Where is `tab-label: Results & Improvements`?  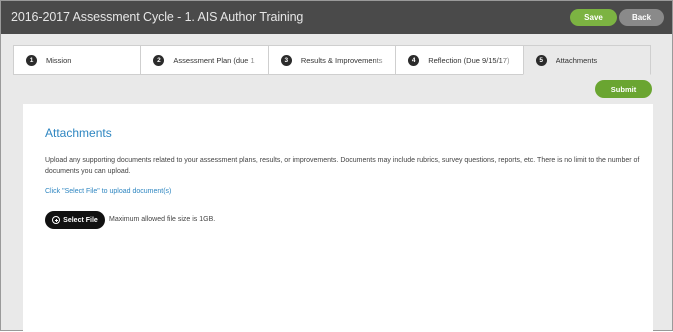 tab-label: Results & Improvements is located at coordinates (341, 60).